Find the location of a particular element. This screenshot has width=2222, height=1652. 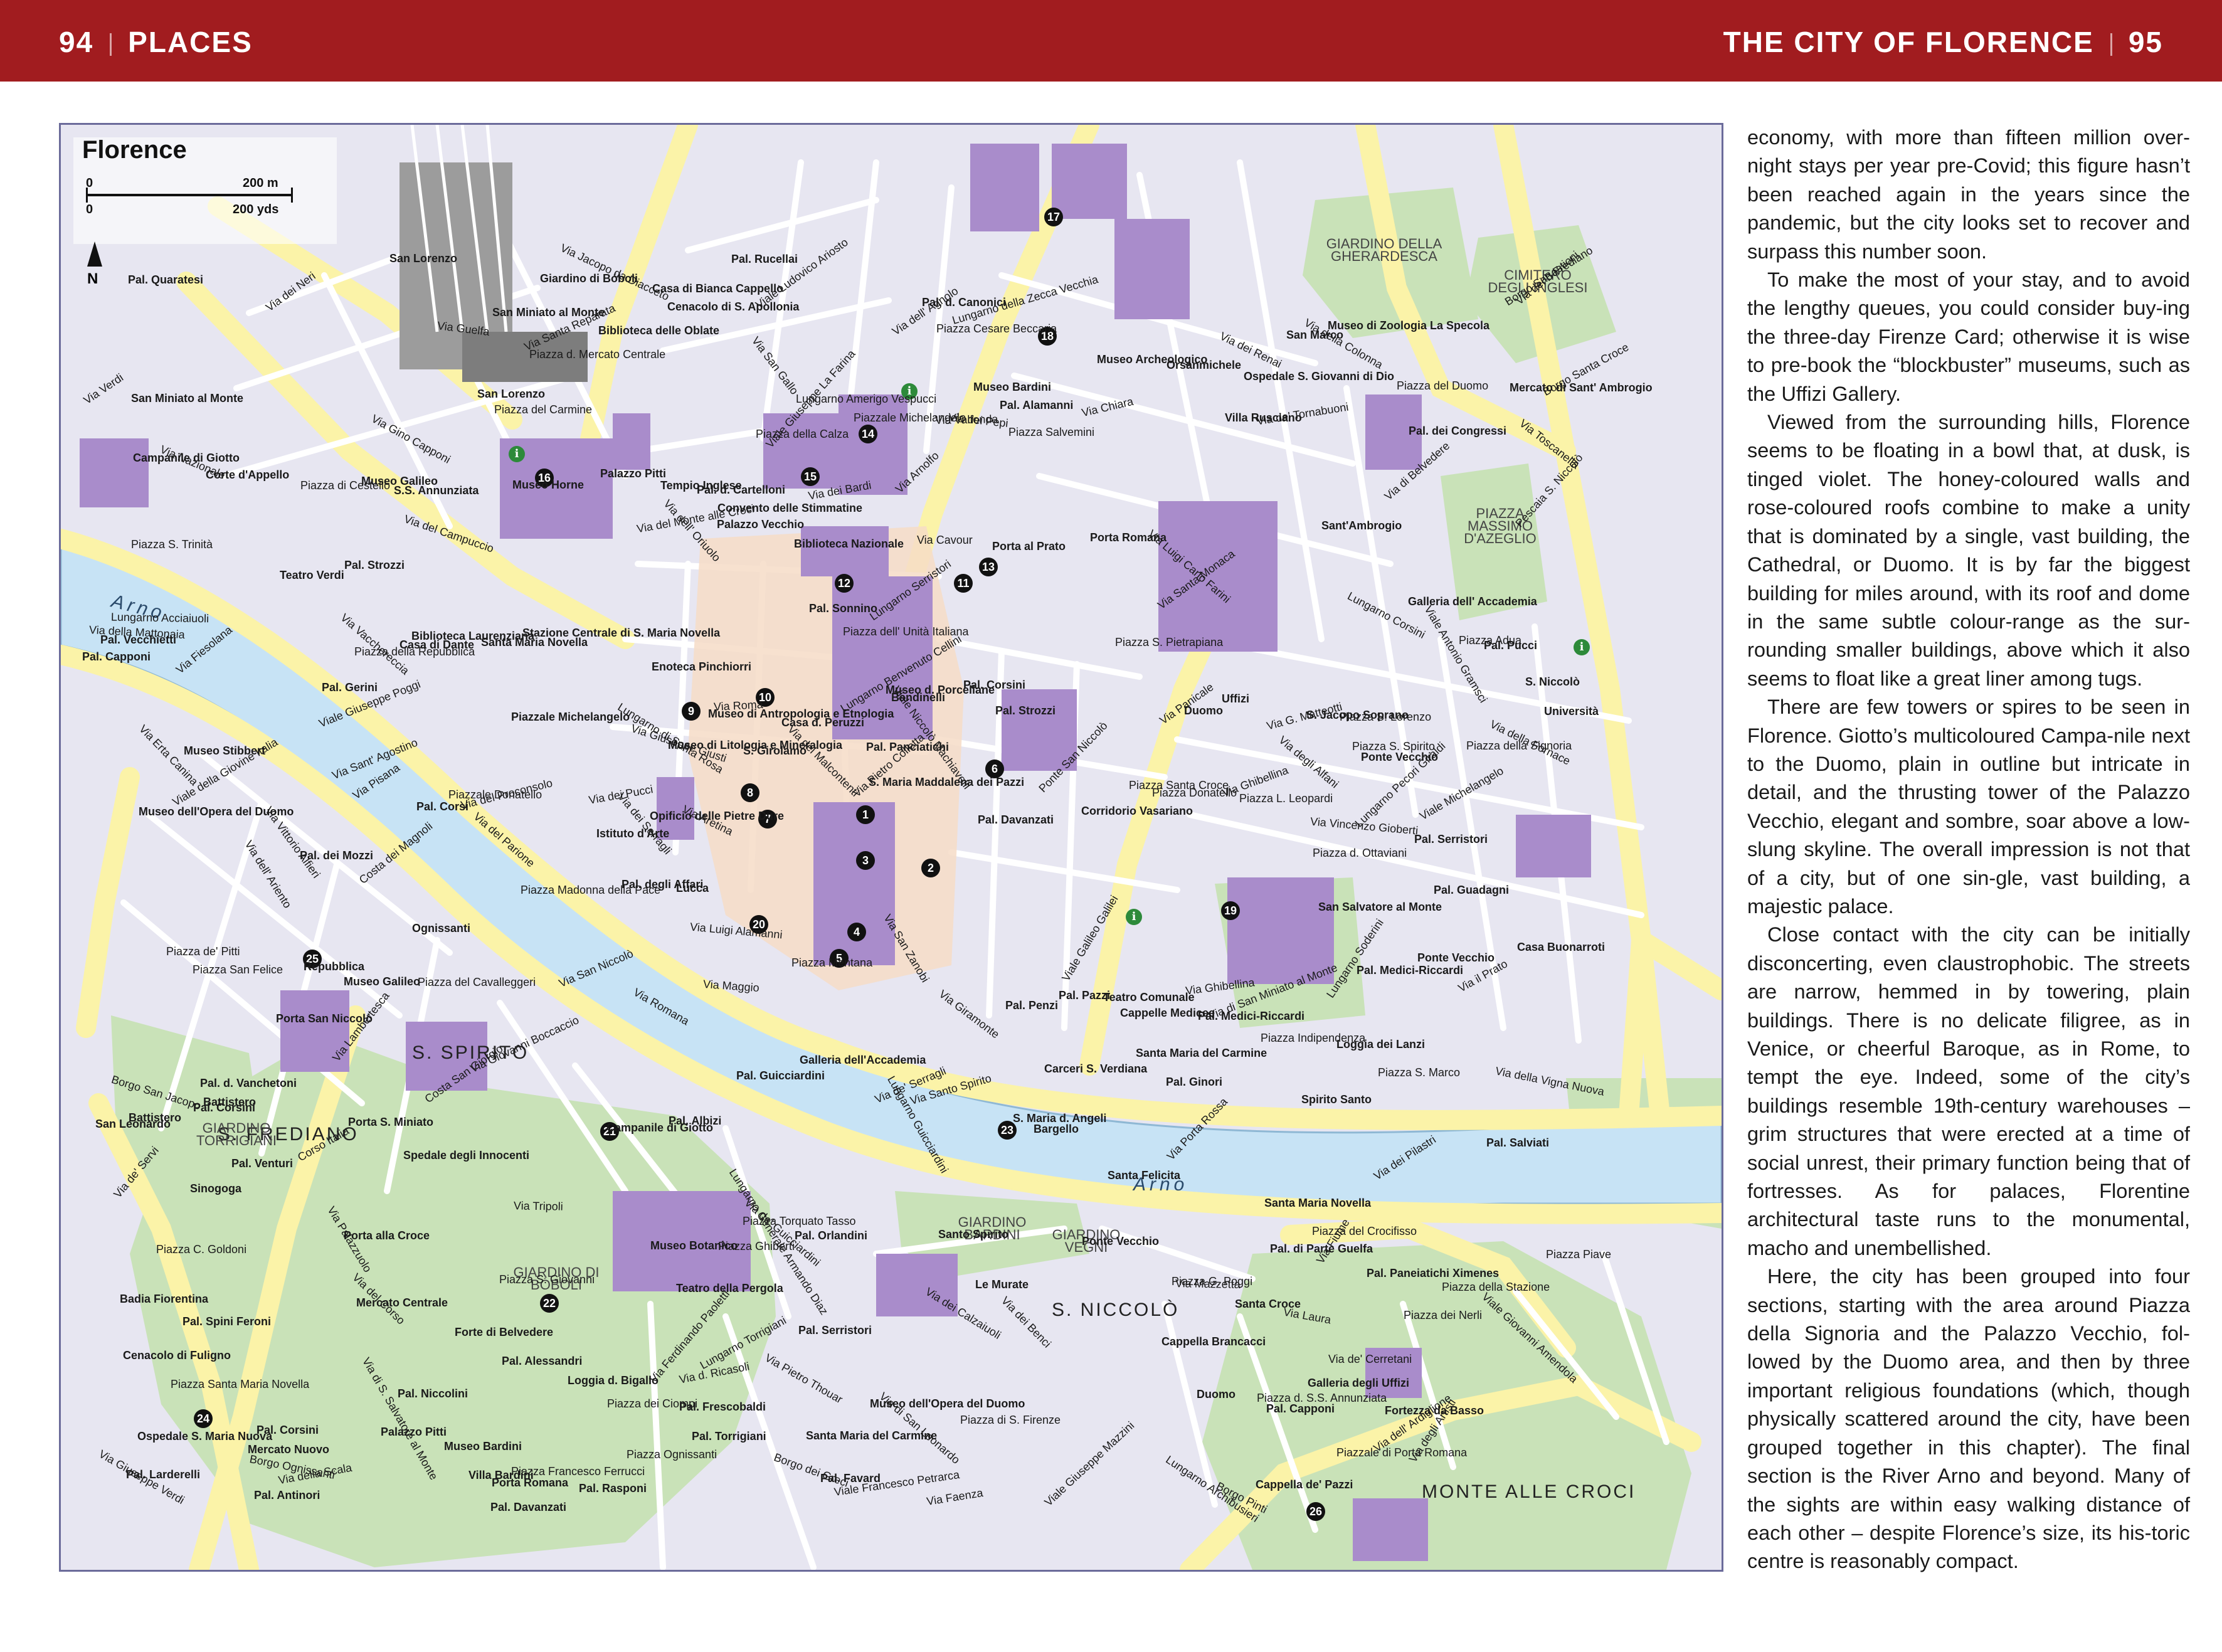

sight-marker: 8 is located at coordinates (750, 792).